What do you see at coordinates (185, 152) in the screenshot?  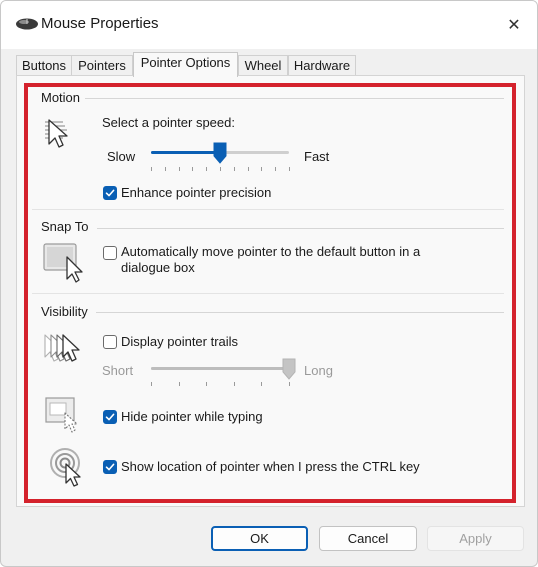 I see `speed-slider-fill` at bounding box center [185, 152].